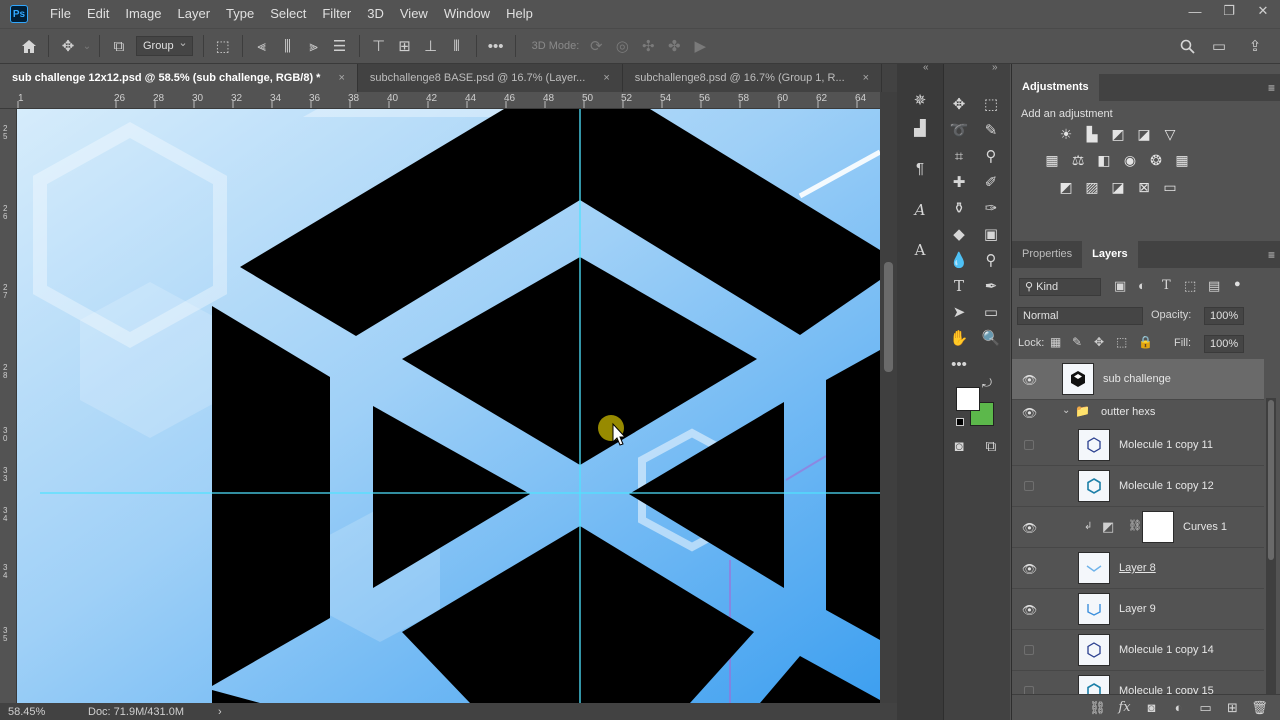 This screenshot has height=720, width=1280. Describe the element at coordinates (457, 46) in the screenshot. I see `distribute-icon: ⫴` at that location.